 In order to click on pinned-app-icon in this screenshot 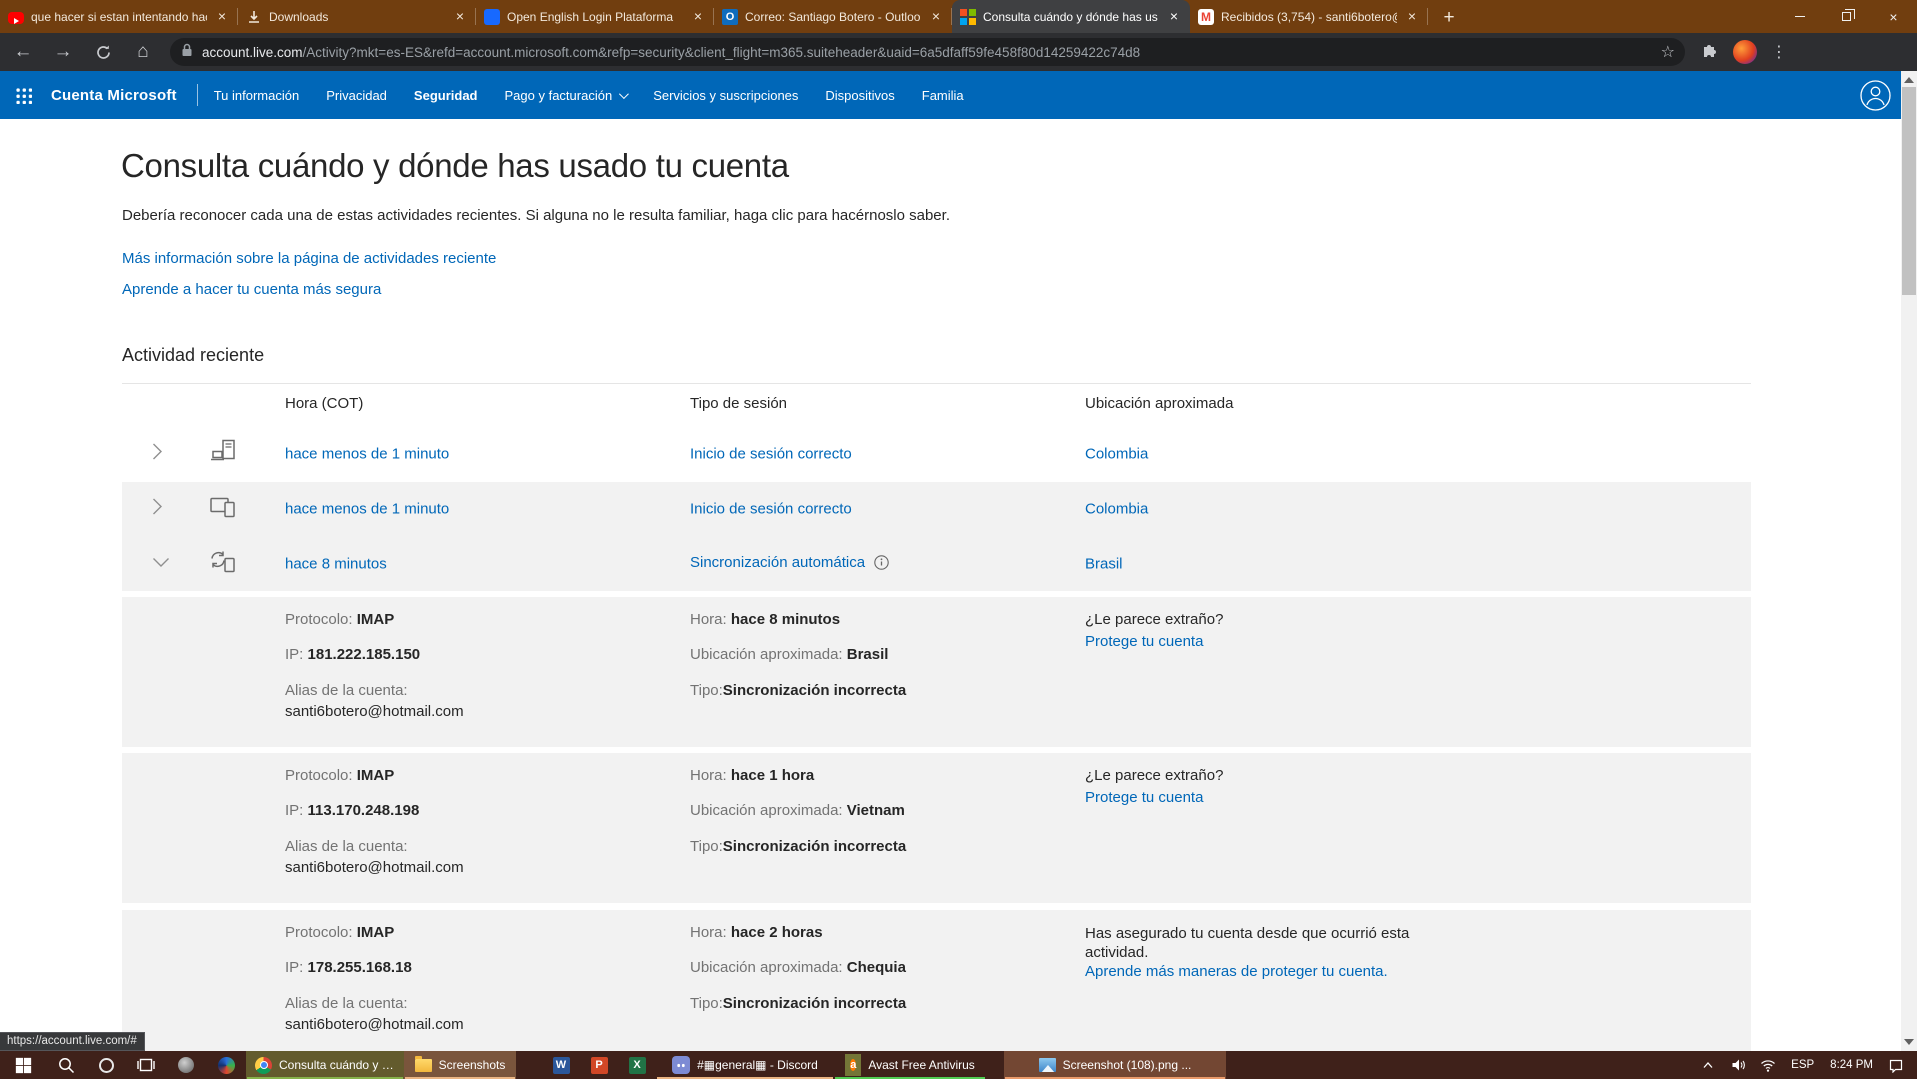, I will do `click(186, 1065)`.